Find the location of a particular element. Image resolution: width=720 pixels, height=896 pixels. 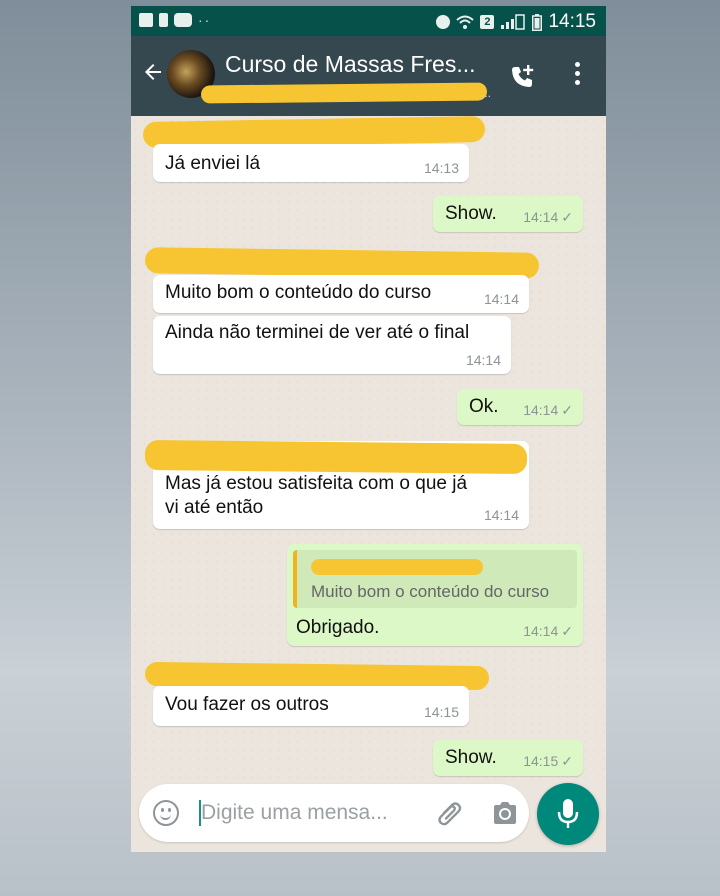

system-icons: 2 14:15 is located at coordinates (516, 22).